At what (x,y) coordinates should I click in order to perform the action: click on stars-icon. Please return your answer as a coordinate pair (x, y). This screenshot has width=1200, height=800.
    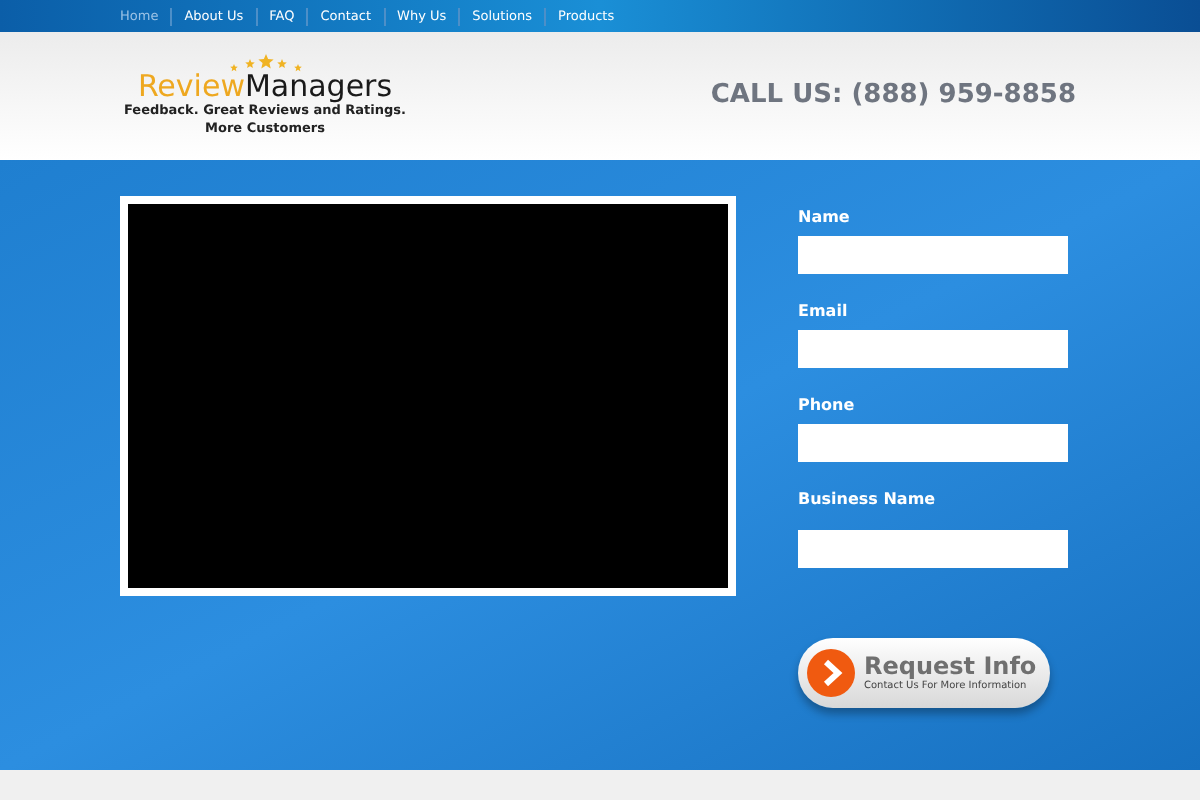
    Looking at the image, I should click on (265, 64).